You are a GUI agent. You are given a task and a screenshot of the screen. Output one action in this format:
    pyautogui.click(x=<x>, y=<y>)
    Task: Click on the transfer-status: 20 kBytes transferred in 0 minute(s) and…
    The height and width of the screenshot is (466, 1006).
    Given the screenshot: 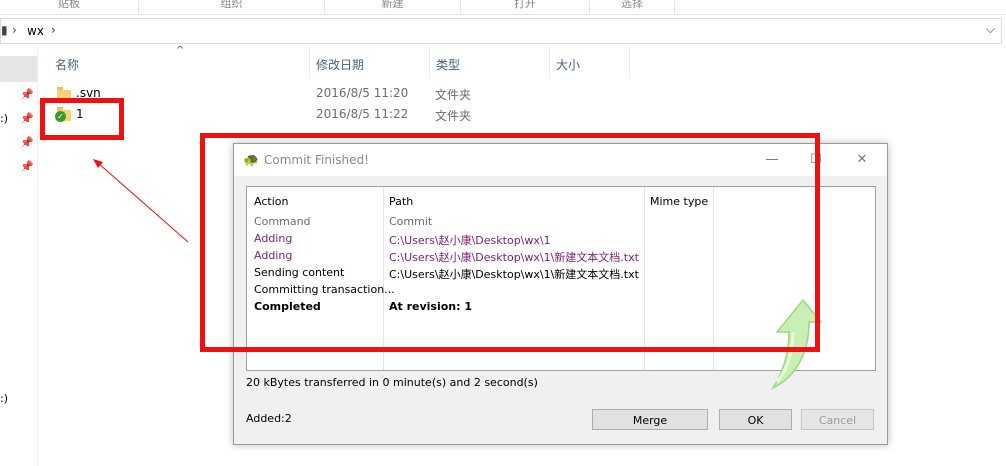 What is the action you would take?
    pyautogui.click(x=392, y=382)
    